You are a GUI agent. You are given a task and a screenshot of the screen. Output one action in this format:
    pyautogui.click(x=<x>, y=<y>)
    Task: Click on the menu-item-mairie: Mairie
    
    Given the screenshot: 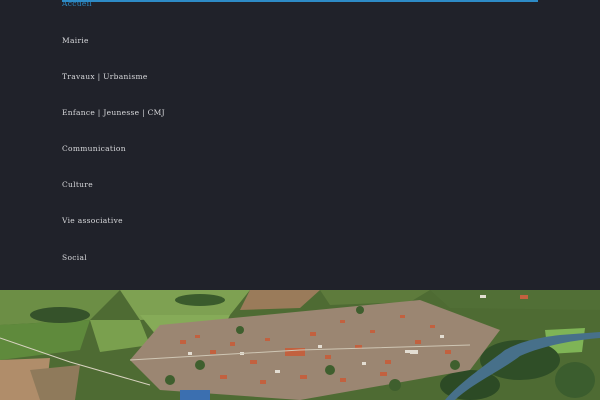 What is the action you would take?
    pyautogui.click(x=75, y=41)
    